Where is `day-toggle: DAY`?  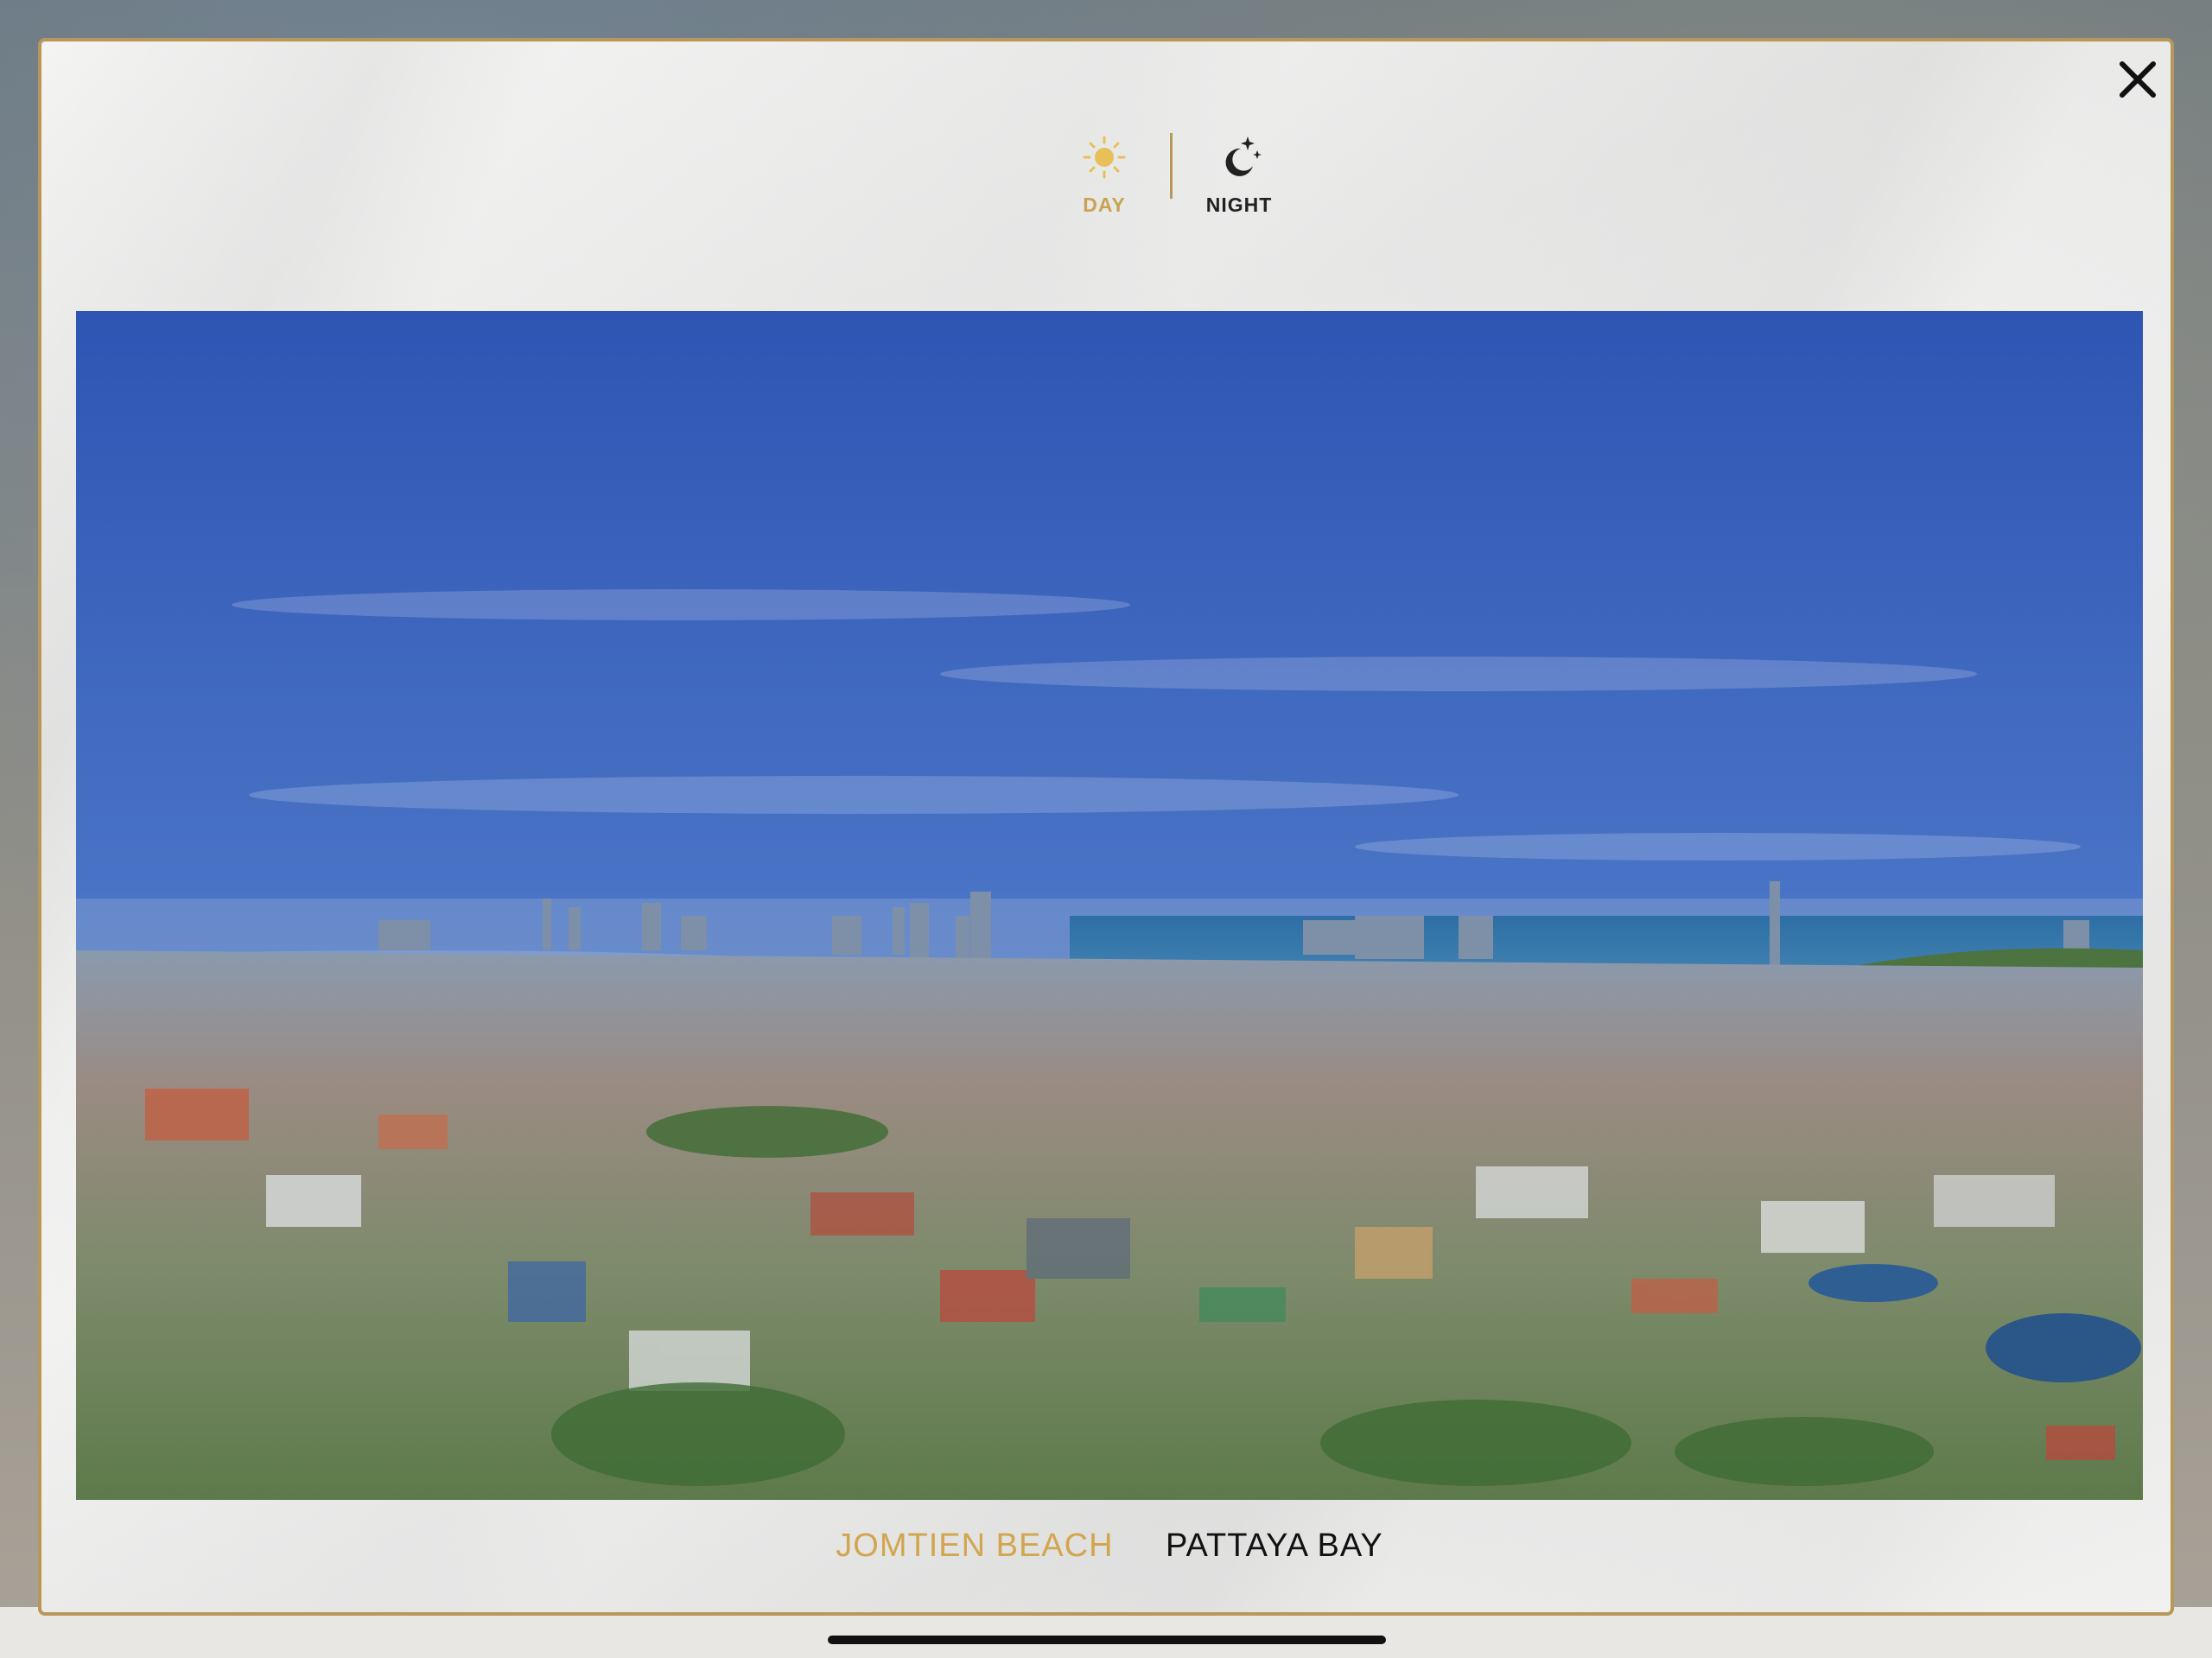
day-toggle: DAY is located at coordinates (1104, 193).